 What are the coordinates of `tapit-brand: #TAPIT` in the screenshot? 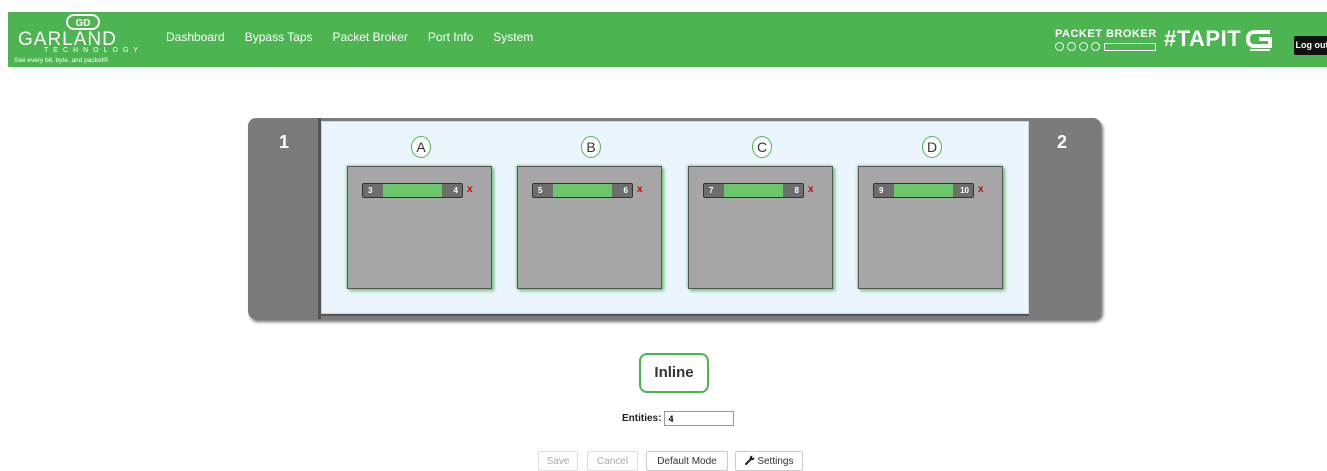 It's located at (1203, 38).